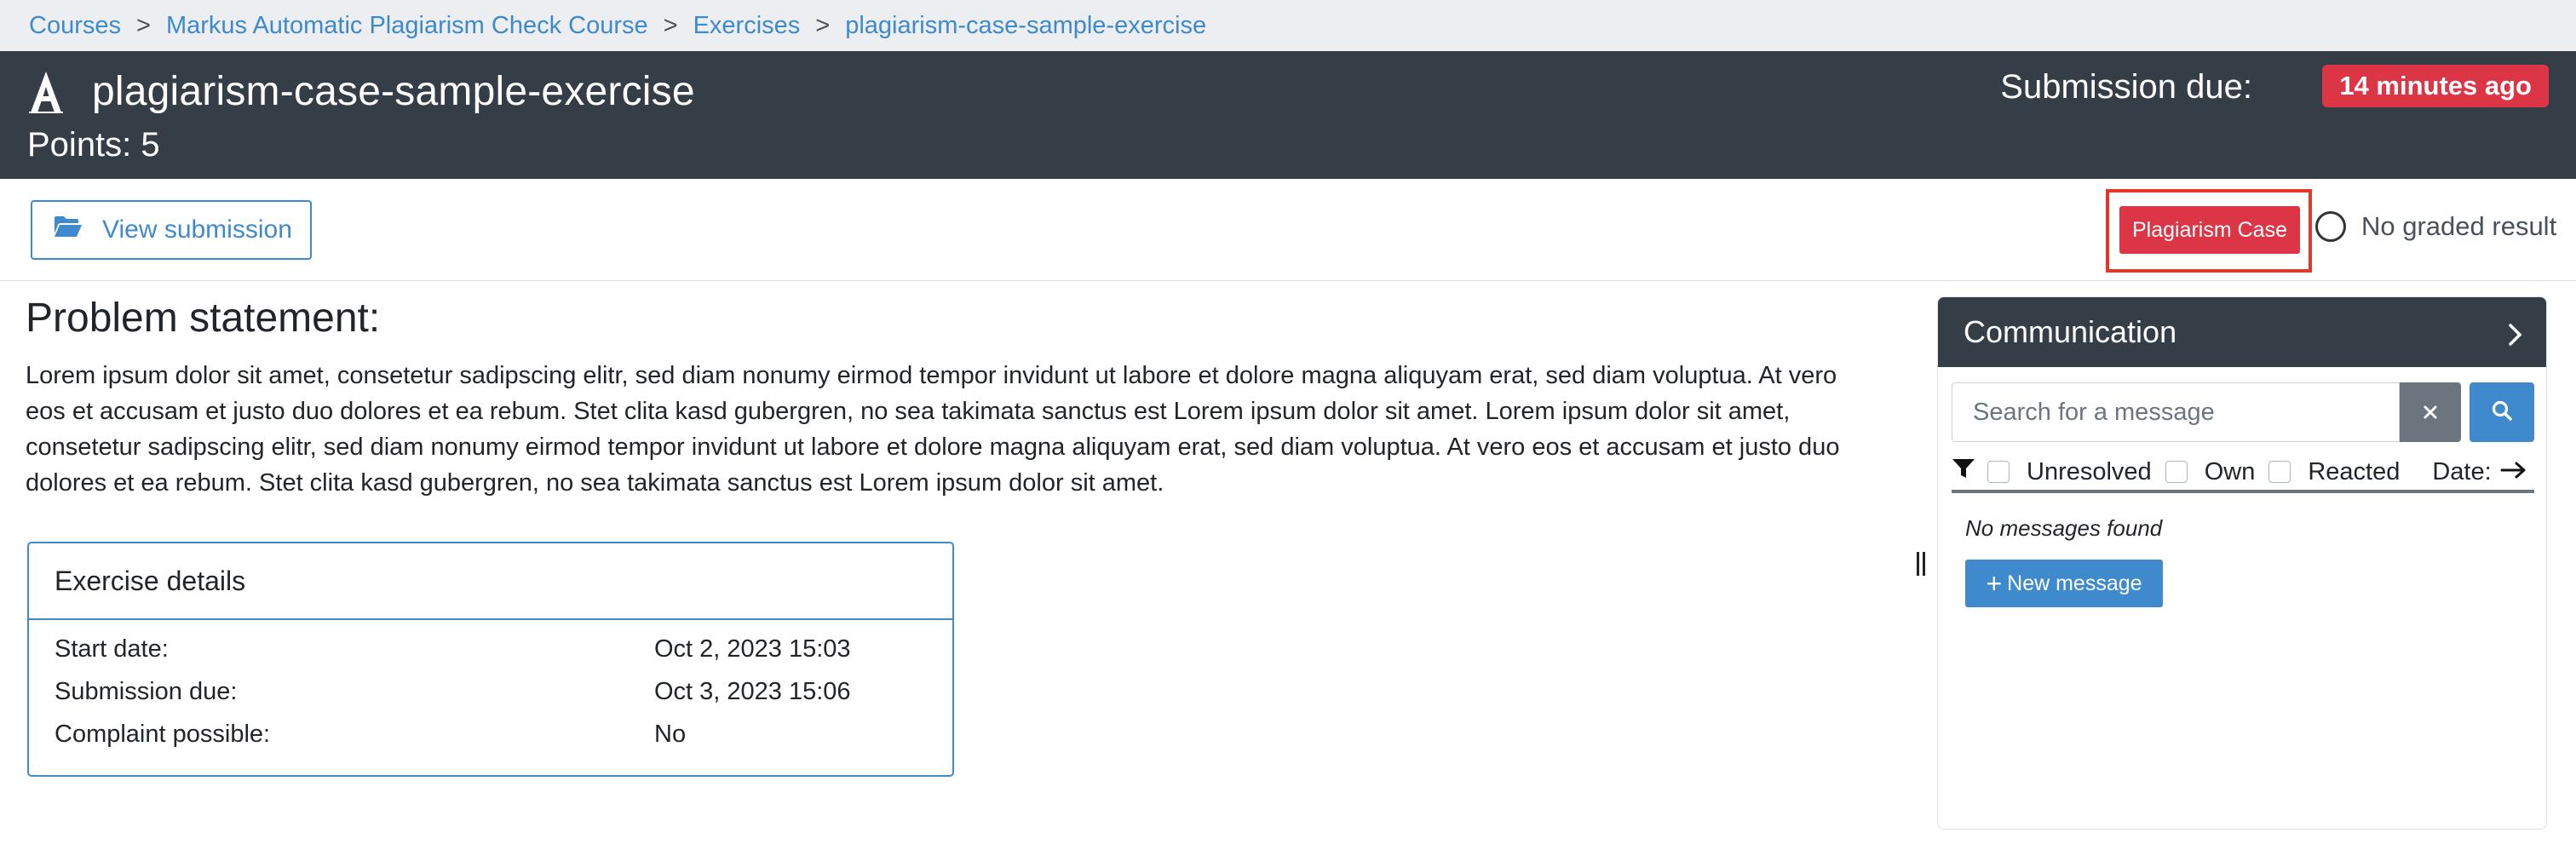  Describe the element at coordinates (2230, 471) in the screenshot. I see `filter-own-label: Own` at that location.